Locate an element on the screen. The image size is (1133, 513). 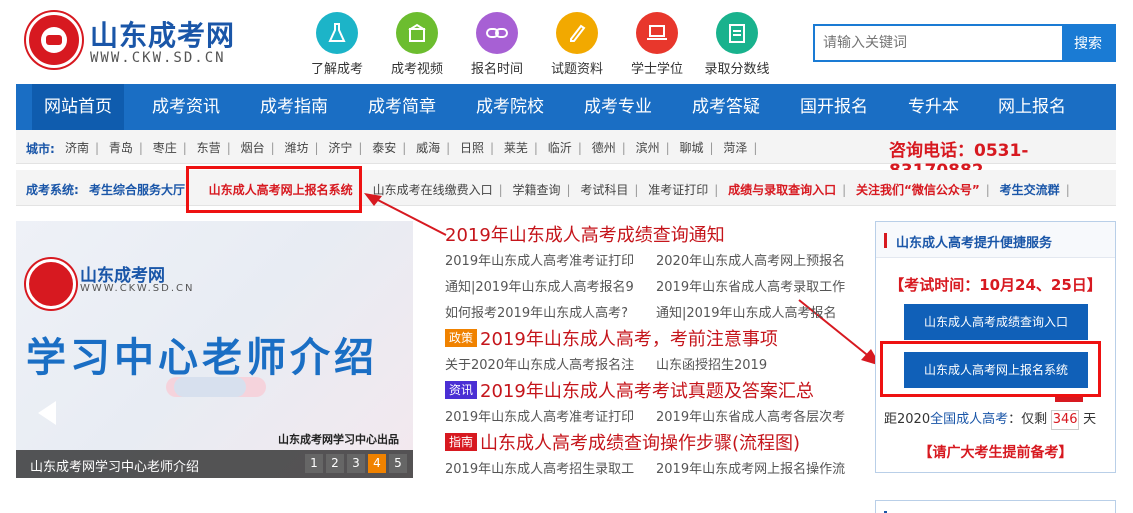
city-link: 东营 is located at coordinates (209, 148).